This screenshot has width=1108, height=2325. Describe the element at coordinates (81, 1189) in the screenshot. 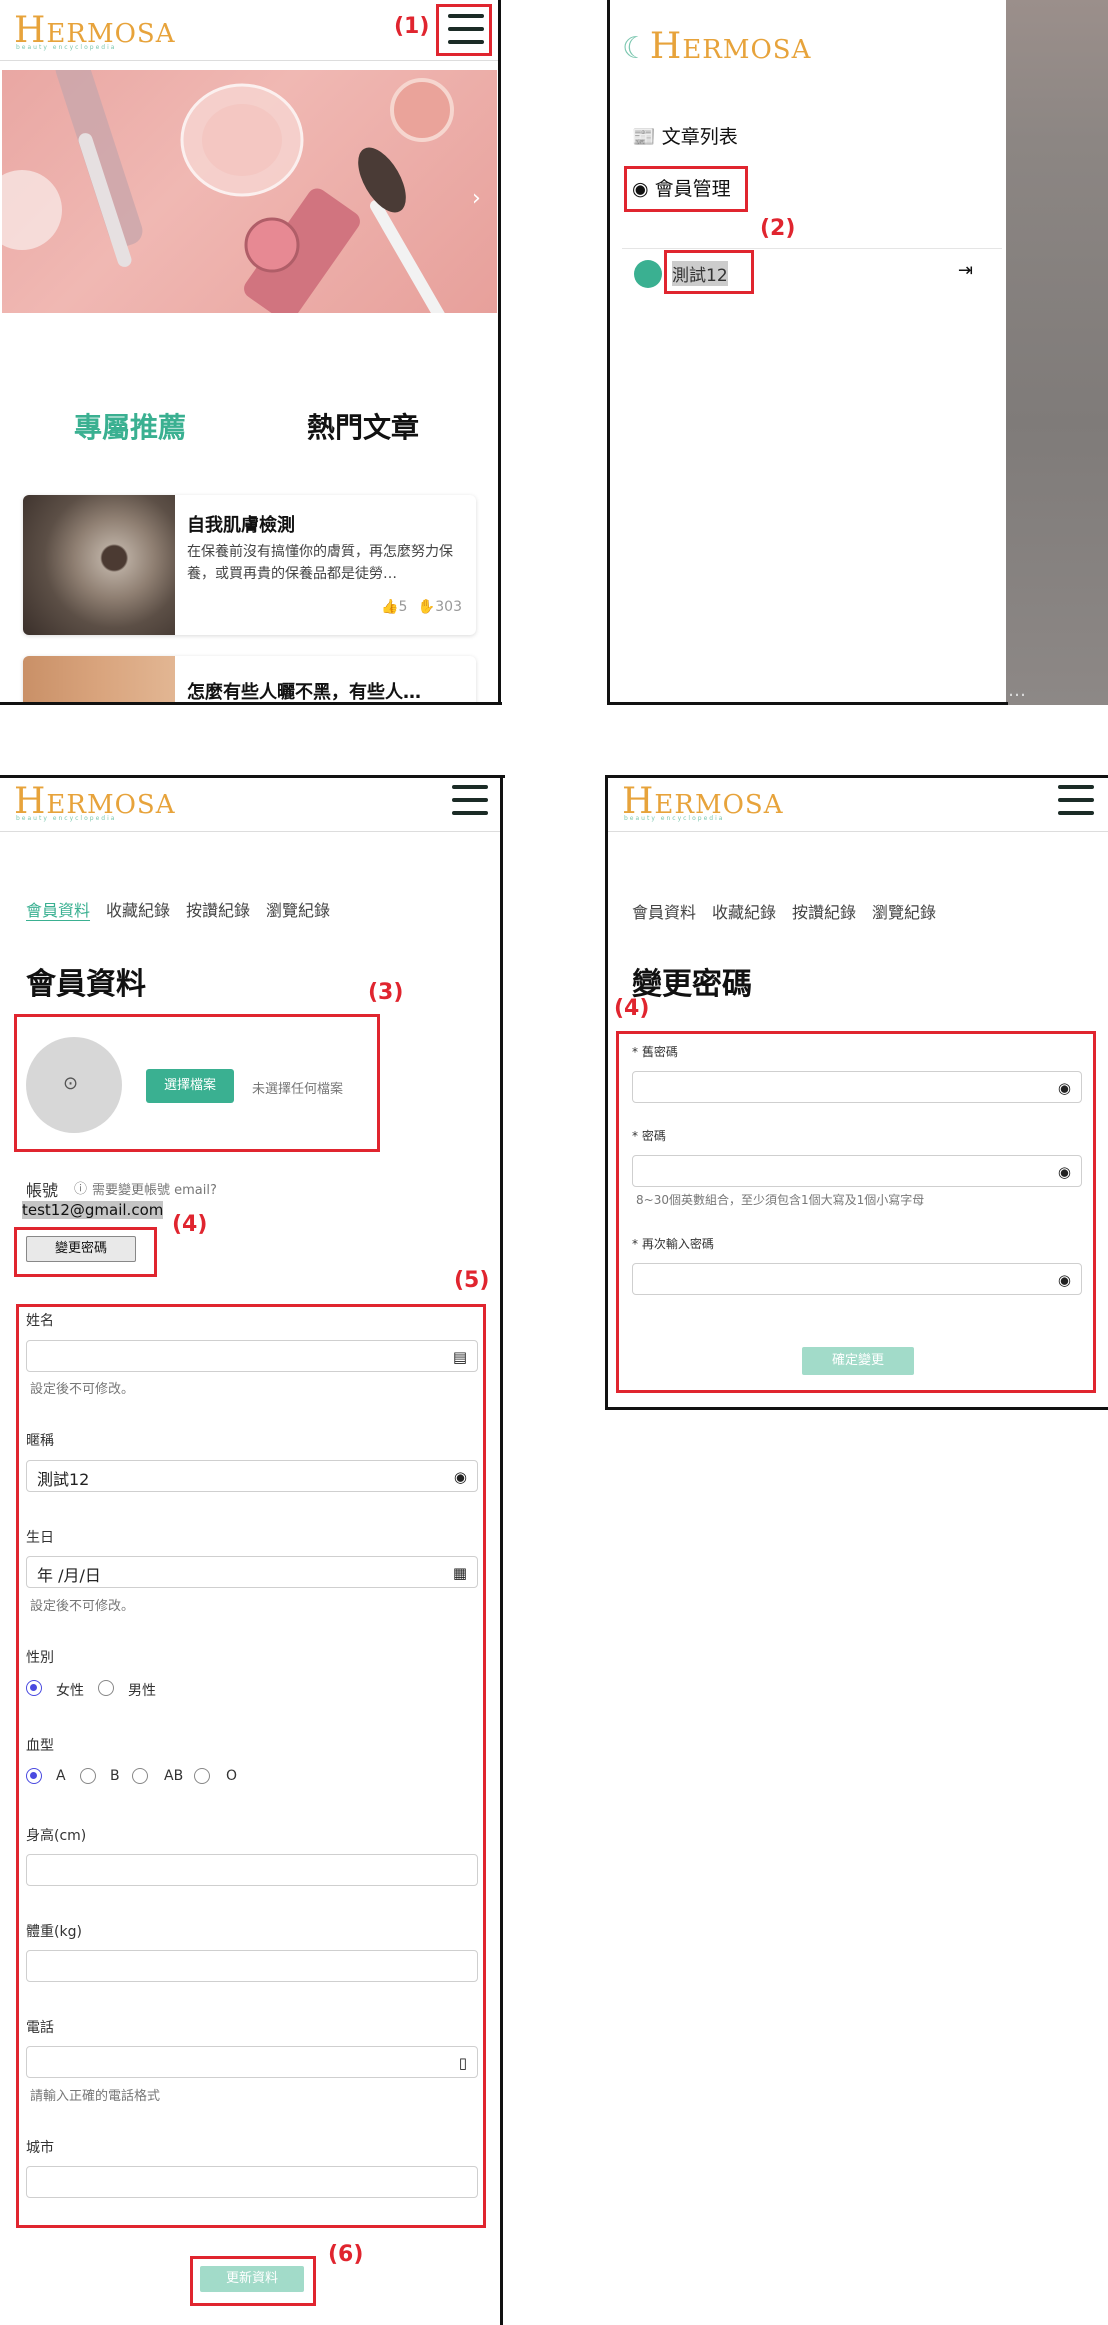

I see `info-icon: ⓘ` at that location.